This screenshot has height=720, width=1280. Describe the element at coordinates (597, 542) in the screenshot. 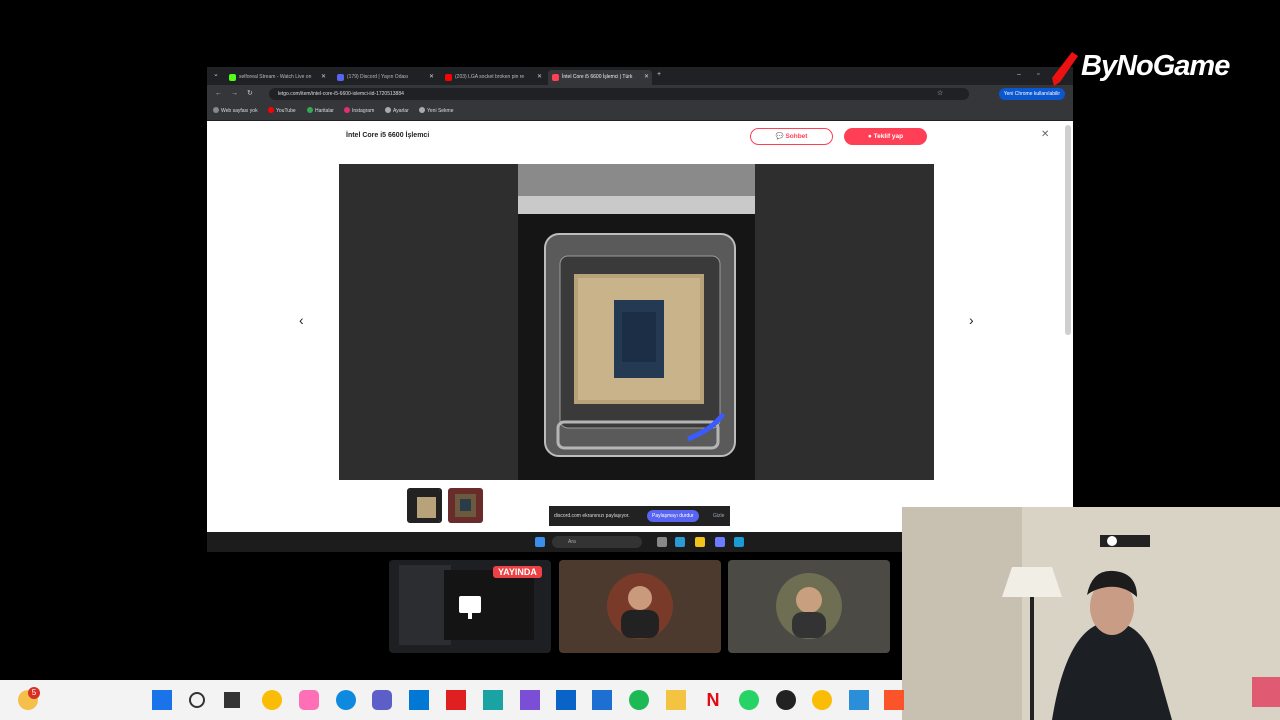

I see `taskbar-search: Ara` at that location.